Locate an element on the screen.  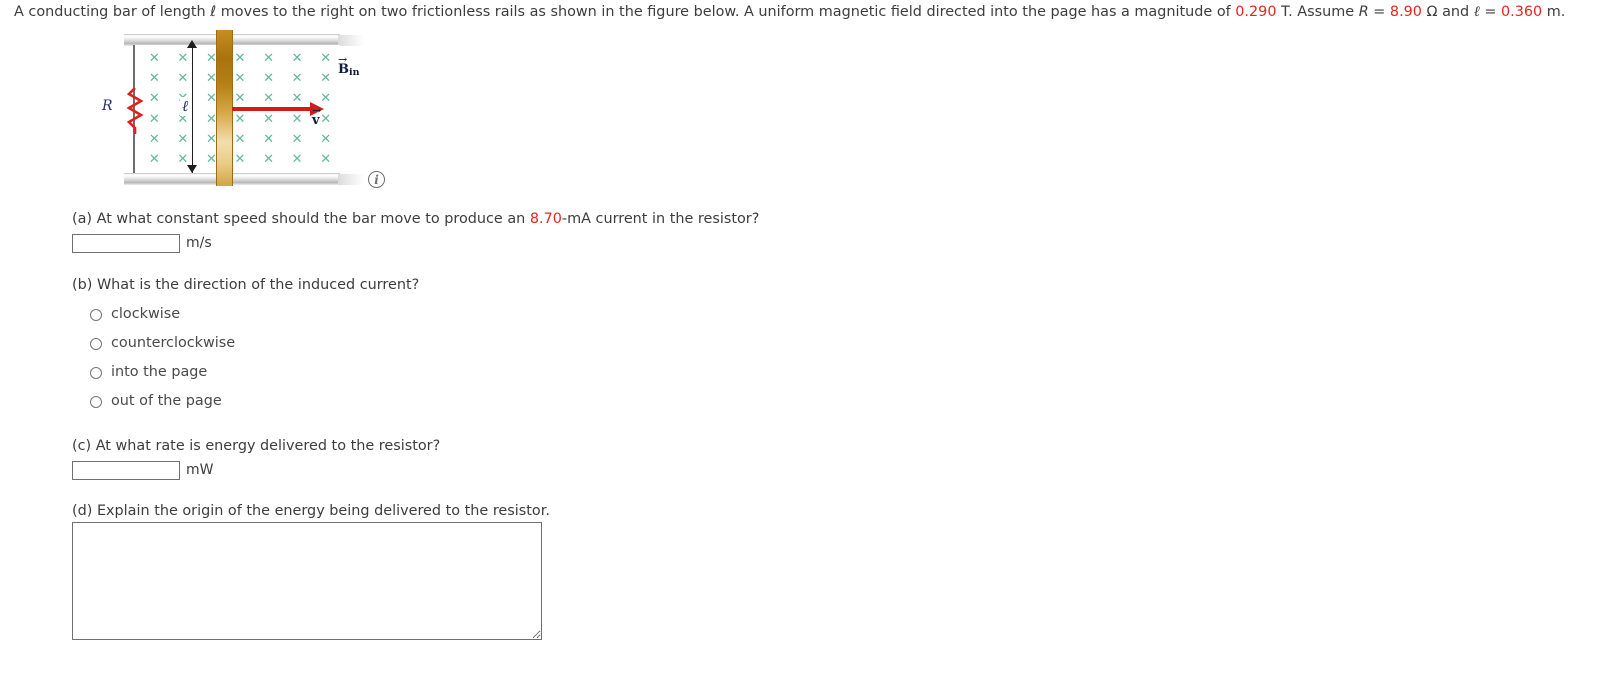
length-arrow-up-icon is located at coordinates (192, 44).